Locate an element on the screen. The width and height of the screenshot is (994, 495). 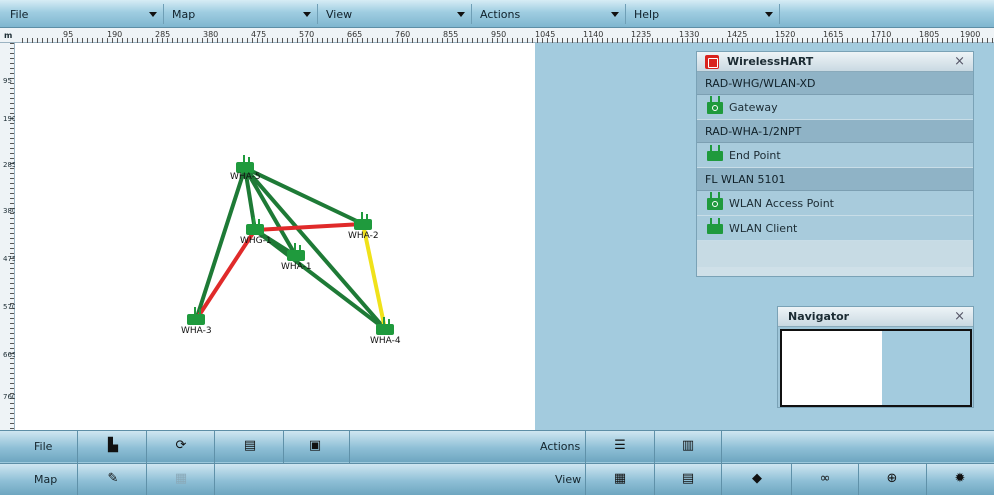
palette-item-wlan-client: WLAN Client is located at coordinates (835, 228).